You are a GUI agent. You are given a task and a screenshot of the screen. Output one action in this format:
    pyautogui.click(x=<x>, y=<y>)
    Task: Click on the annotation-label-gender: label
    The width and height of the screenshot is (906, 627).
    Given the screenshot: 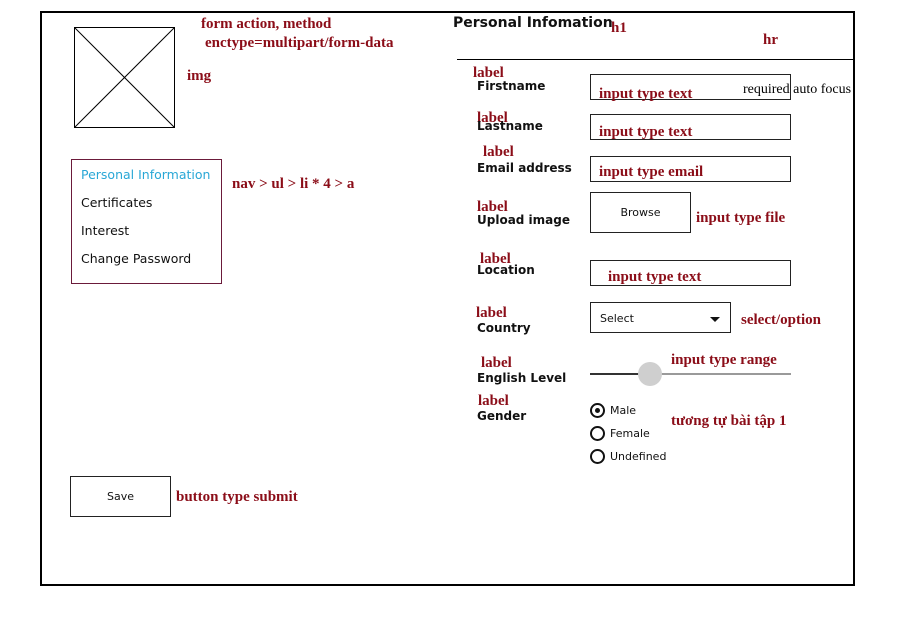 What is the action you would take?
    pyautogui.click(x=493, y=401)
    